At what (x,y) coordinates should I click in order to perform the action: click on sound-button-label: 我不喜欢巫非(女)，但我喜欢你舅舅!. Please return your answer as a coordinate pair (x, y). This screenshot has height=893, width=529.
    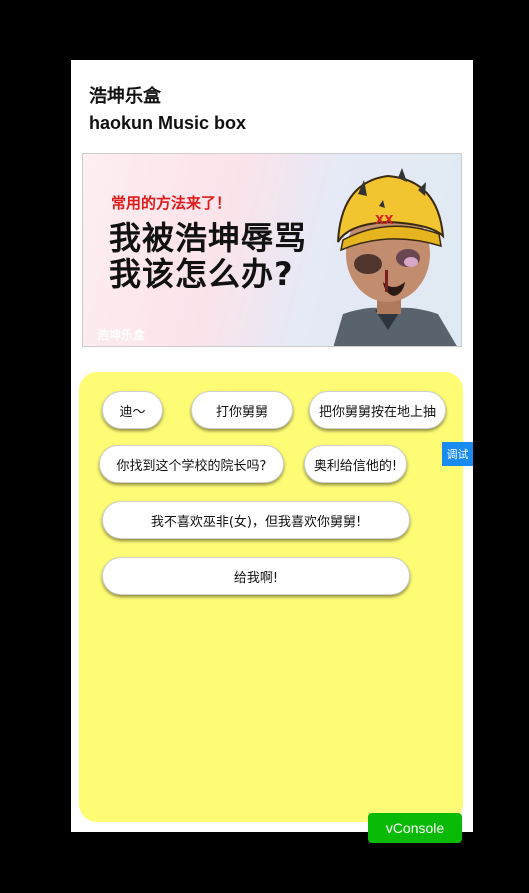
    Looking at the image, I should click on (256, 522).